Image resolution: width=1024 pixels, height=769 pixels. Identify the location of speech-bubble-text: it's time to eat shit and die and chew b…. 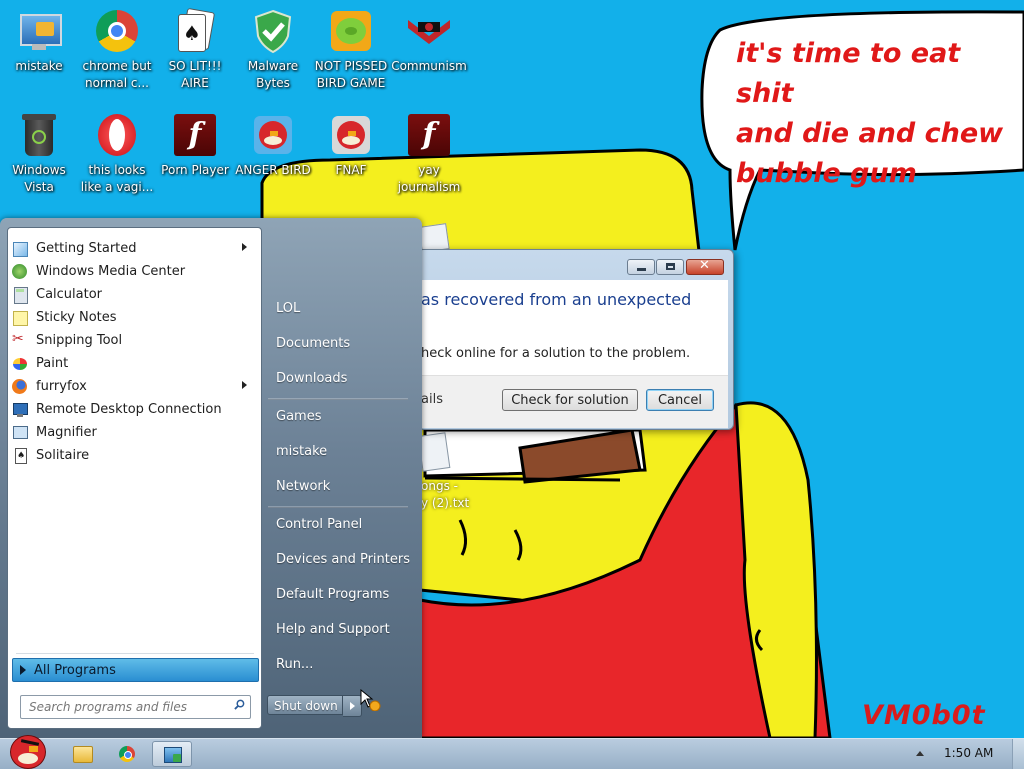
(870, 113).